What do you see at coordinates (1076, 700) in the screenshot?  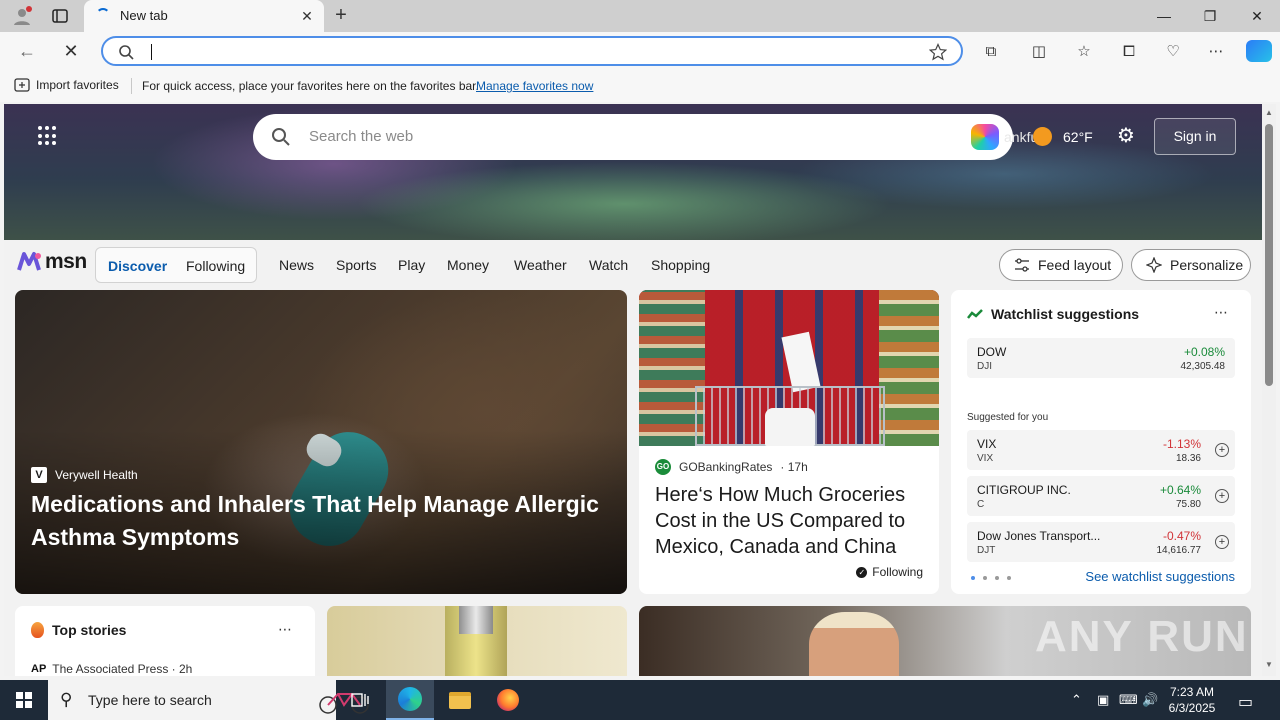 I see `show-hidden-icons-icon: ⌃` at bounding box center [1076, 700].